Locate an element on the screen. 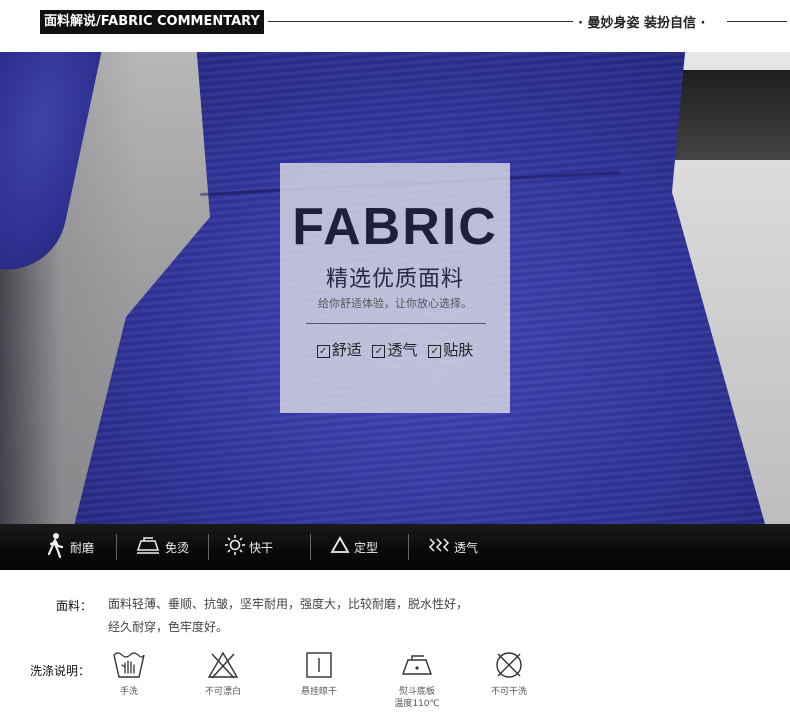 The width and height of the screenshot is (790, 721). care-caption: 悬挂晾干 is located at coordinates (318, 692).